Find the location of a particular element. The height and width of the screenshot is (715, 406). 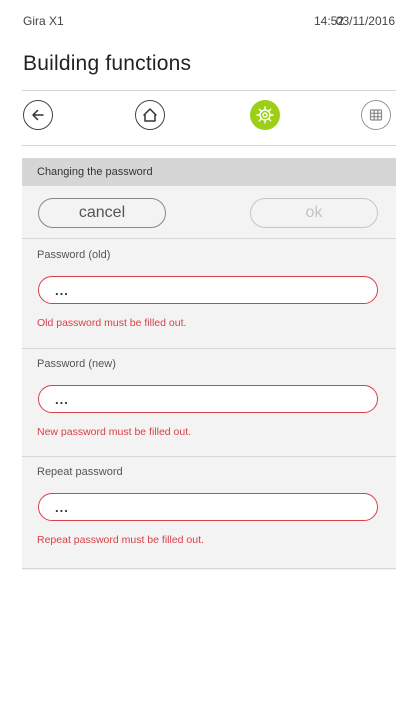

settings-icon is located at coordinates (265, 115).